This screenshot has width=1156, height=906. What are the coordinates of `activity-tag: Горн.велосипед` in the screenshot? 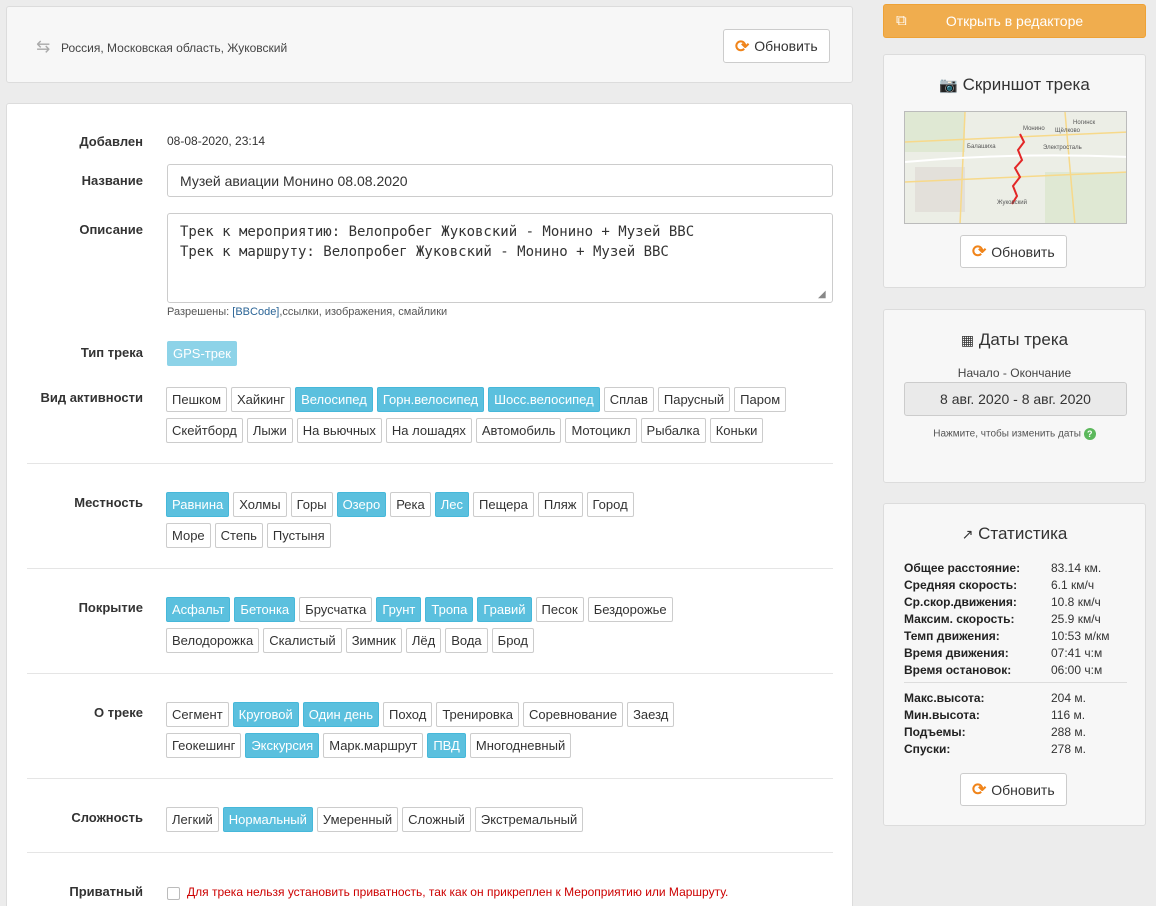 It's located at (430, 399).